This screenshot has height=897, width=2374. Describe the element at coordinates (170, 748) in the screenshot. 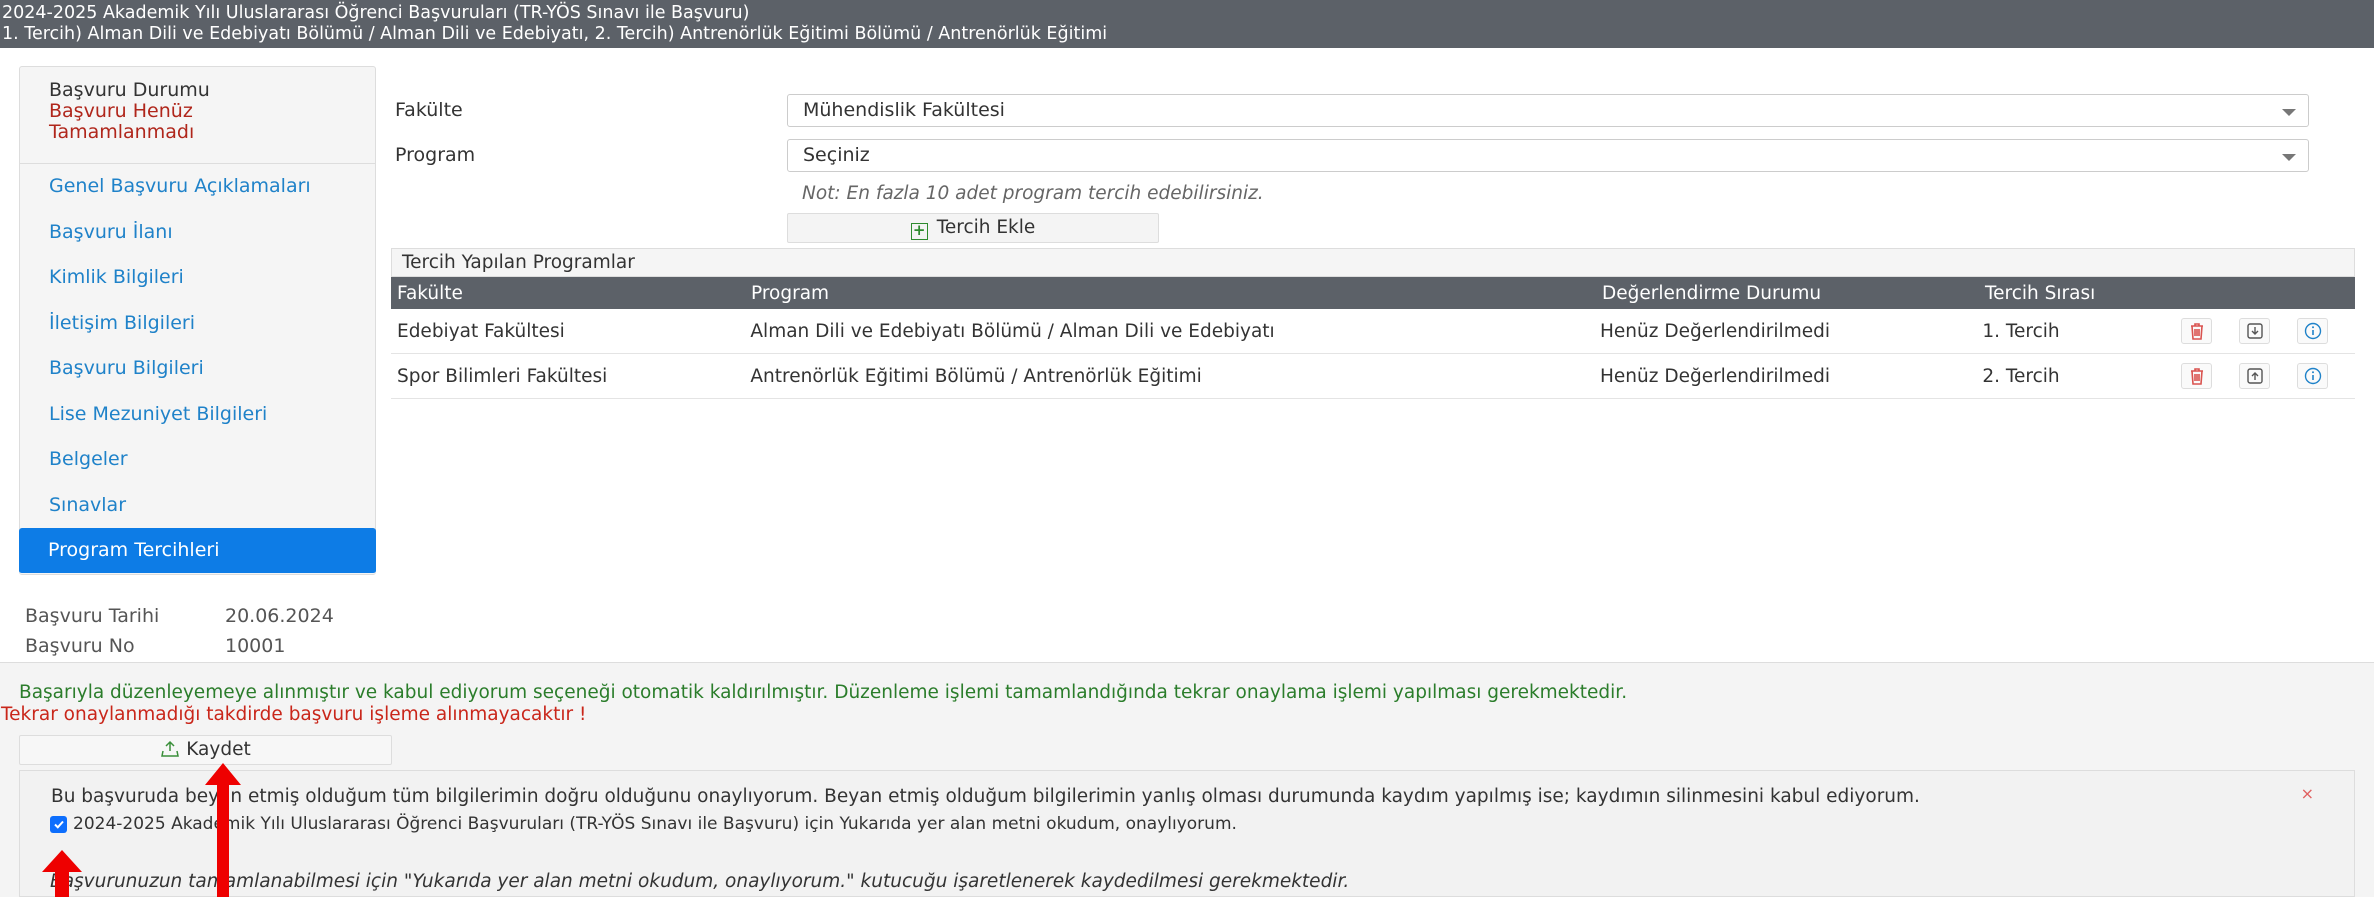

I see `upload-icon` at that location.